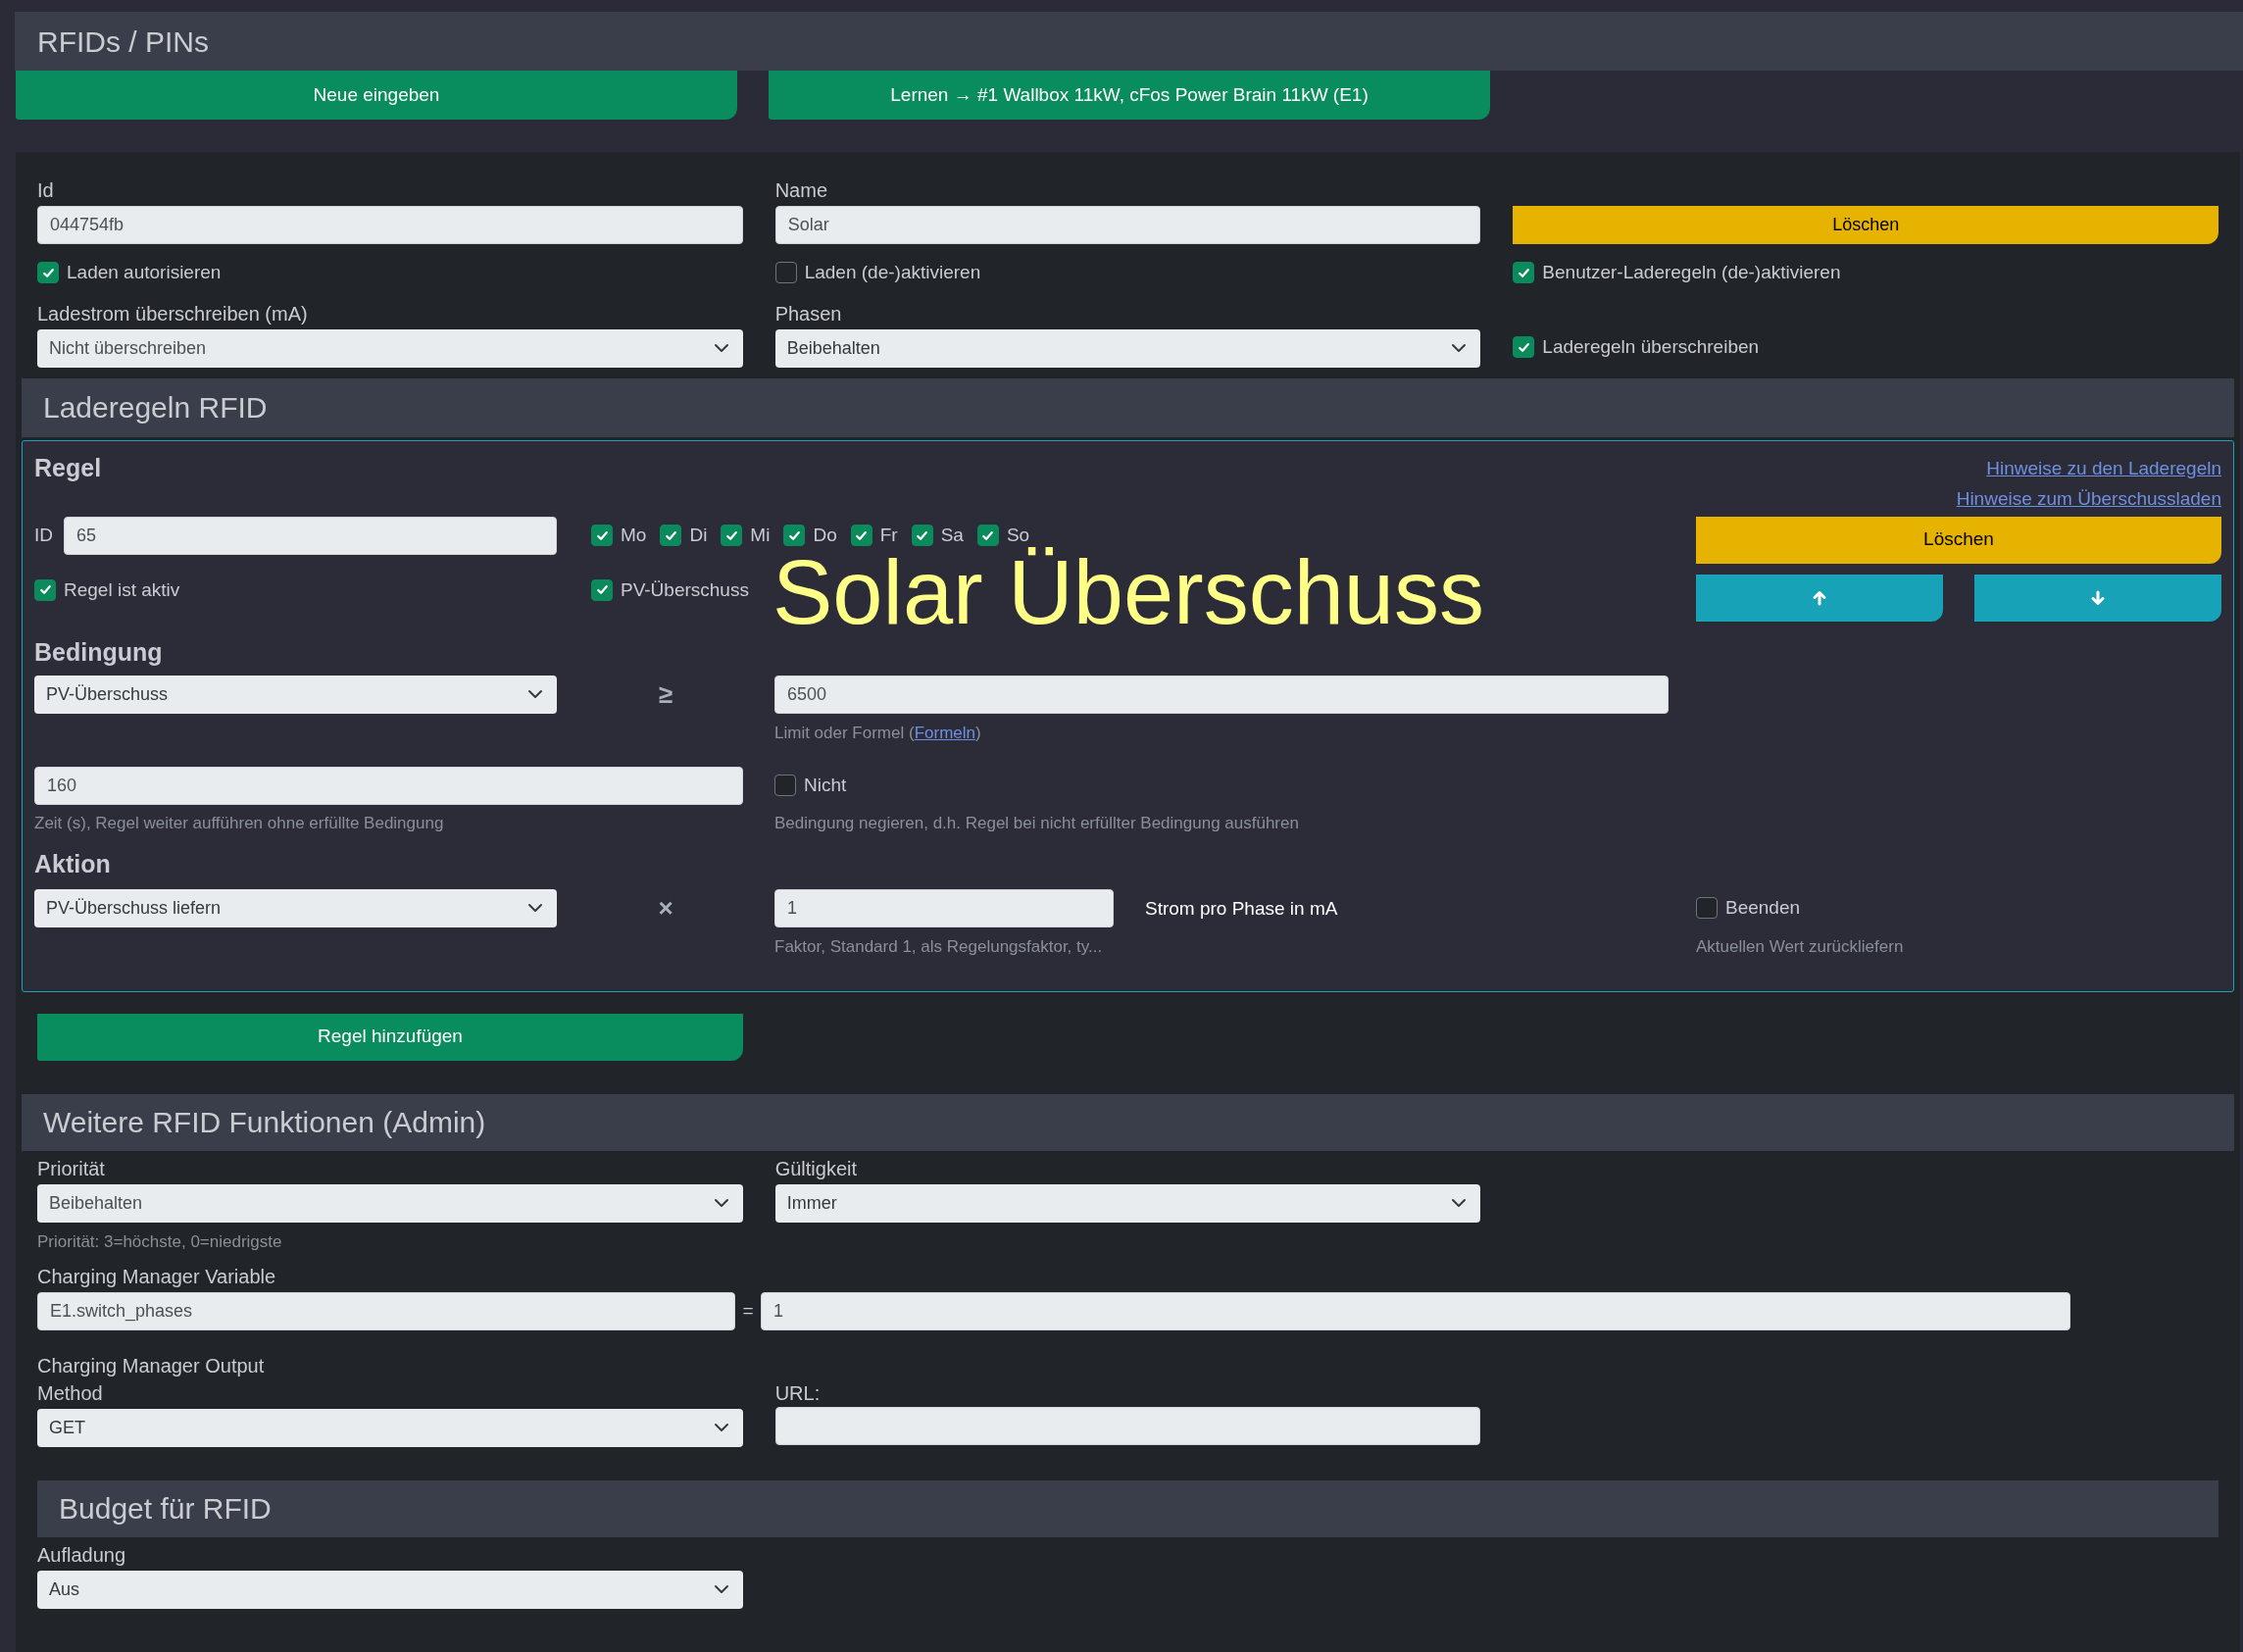 This screenshot has height=1652, width=2243. What do you see at coordinates (748, 1310) in the screenshot?
I see `operator-symbol: =` at bounding box center [748, 1310].